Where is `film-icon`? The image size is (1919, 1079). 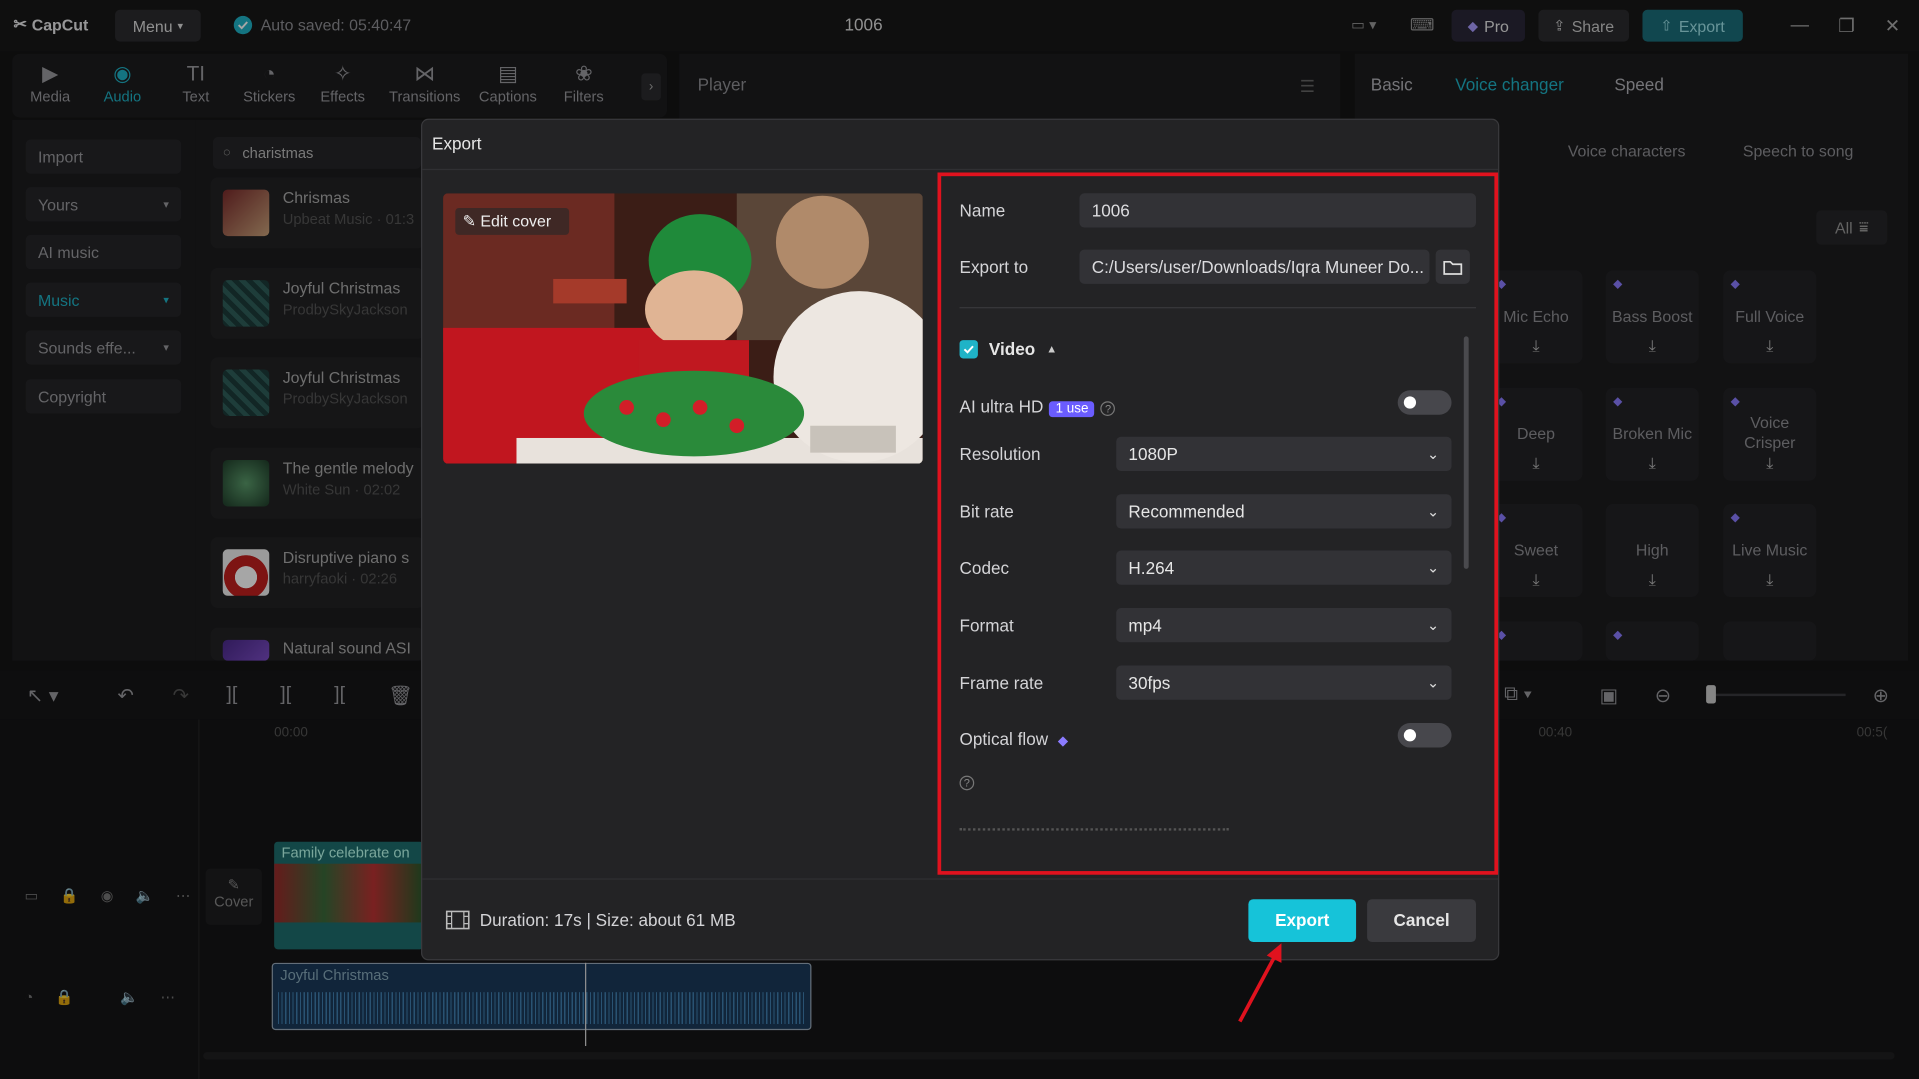 film-icon is located at coordinates (457, 920).